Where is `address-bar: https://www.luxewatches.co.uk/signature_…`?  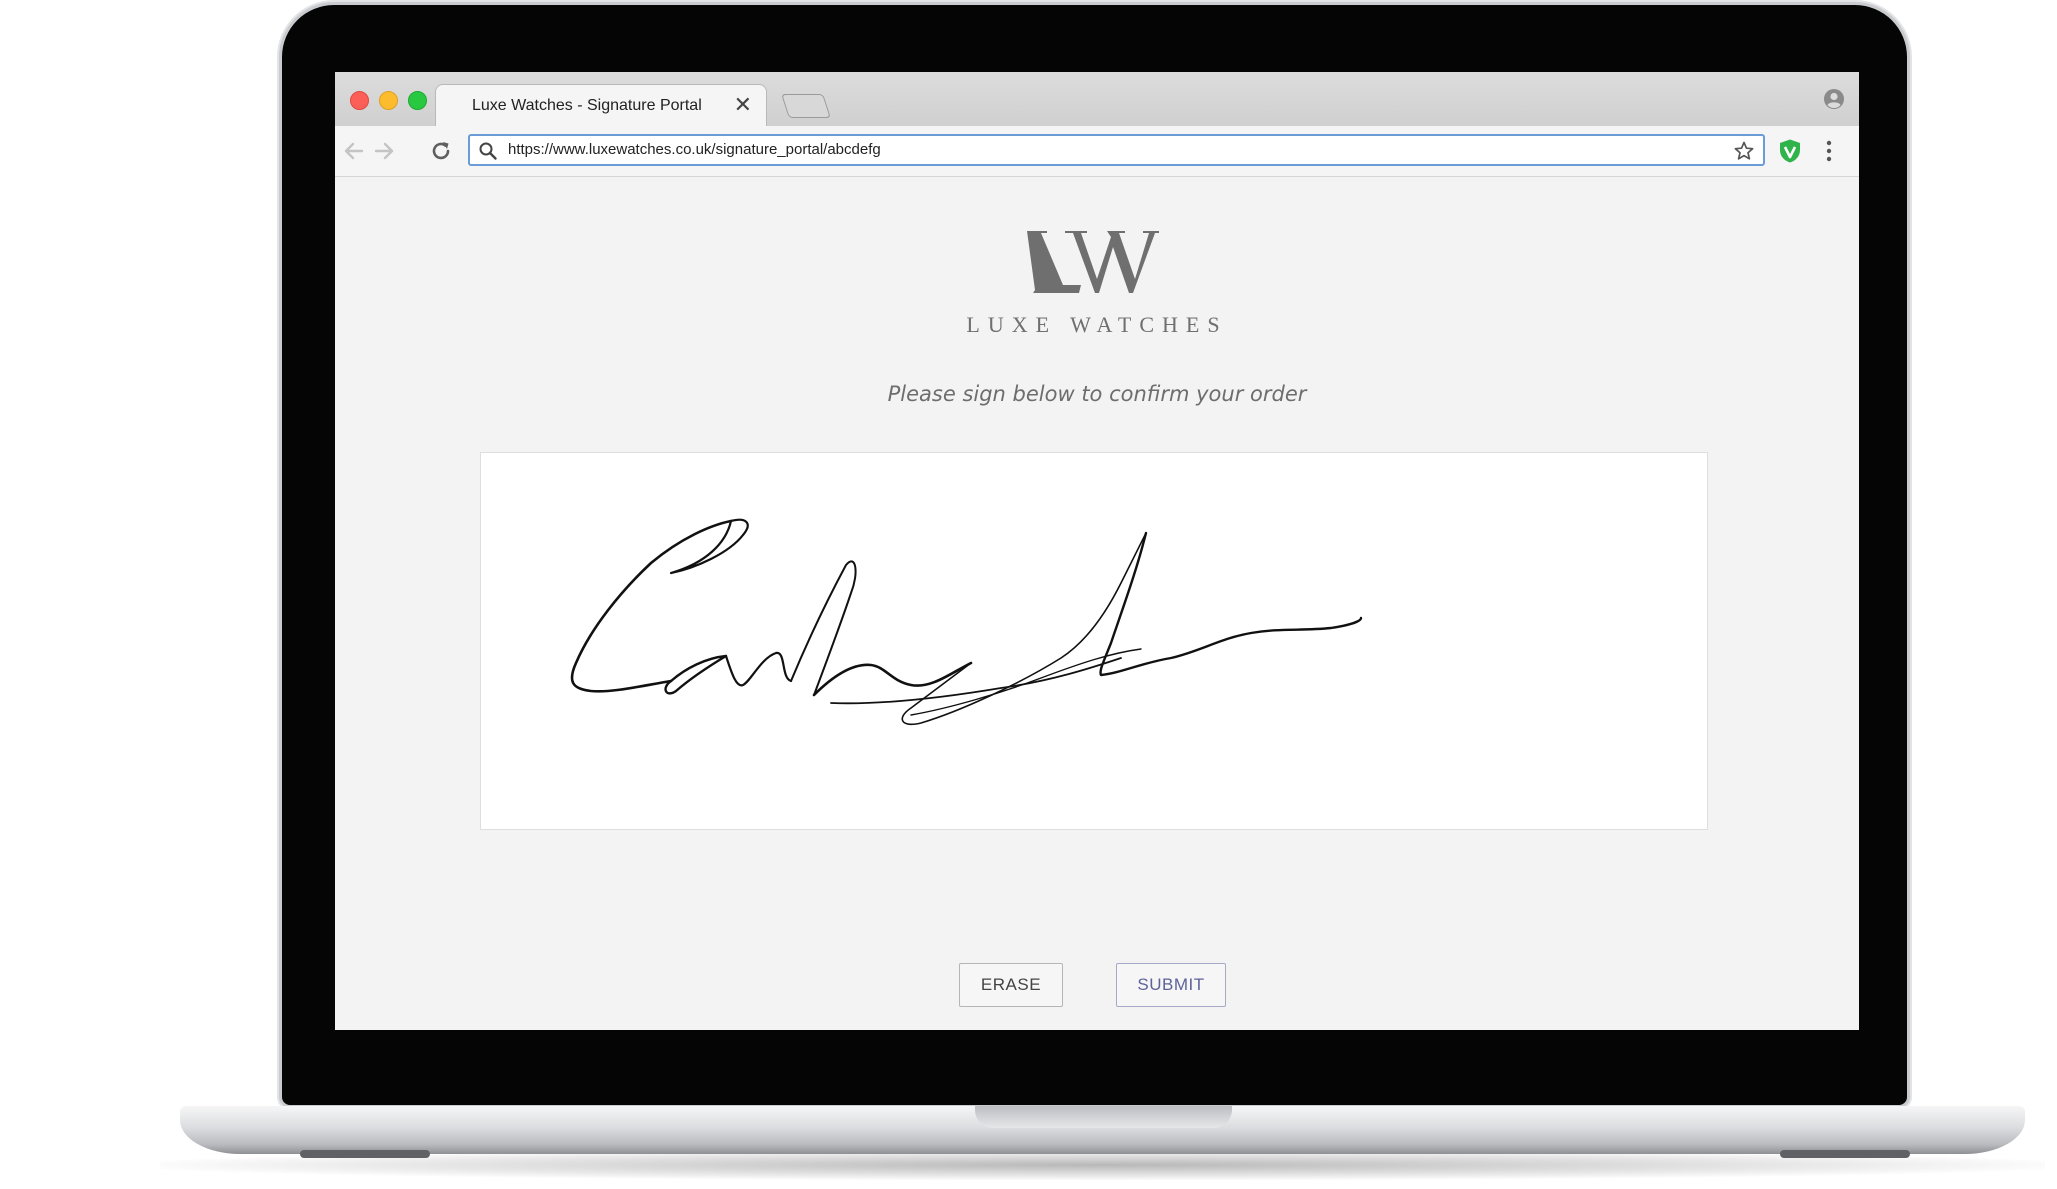
address-bar: https://www.luxewatches.co.uk/signature_… is located at coordinates (1116, 150).